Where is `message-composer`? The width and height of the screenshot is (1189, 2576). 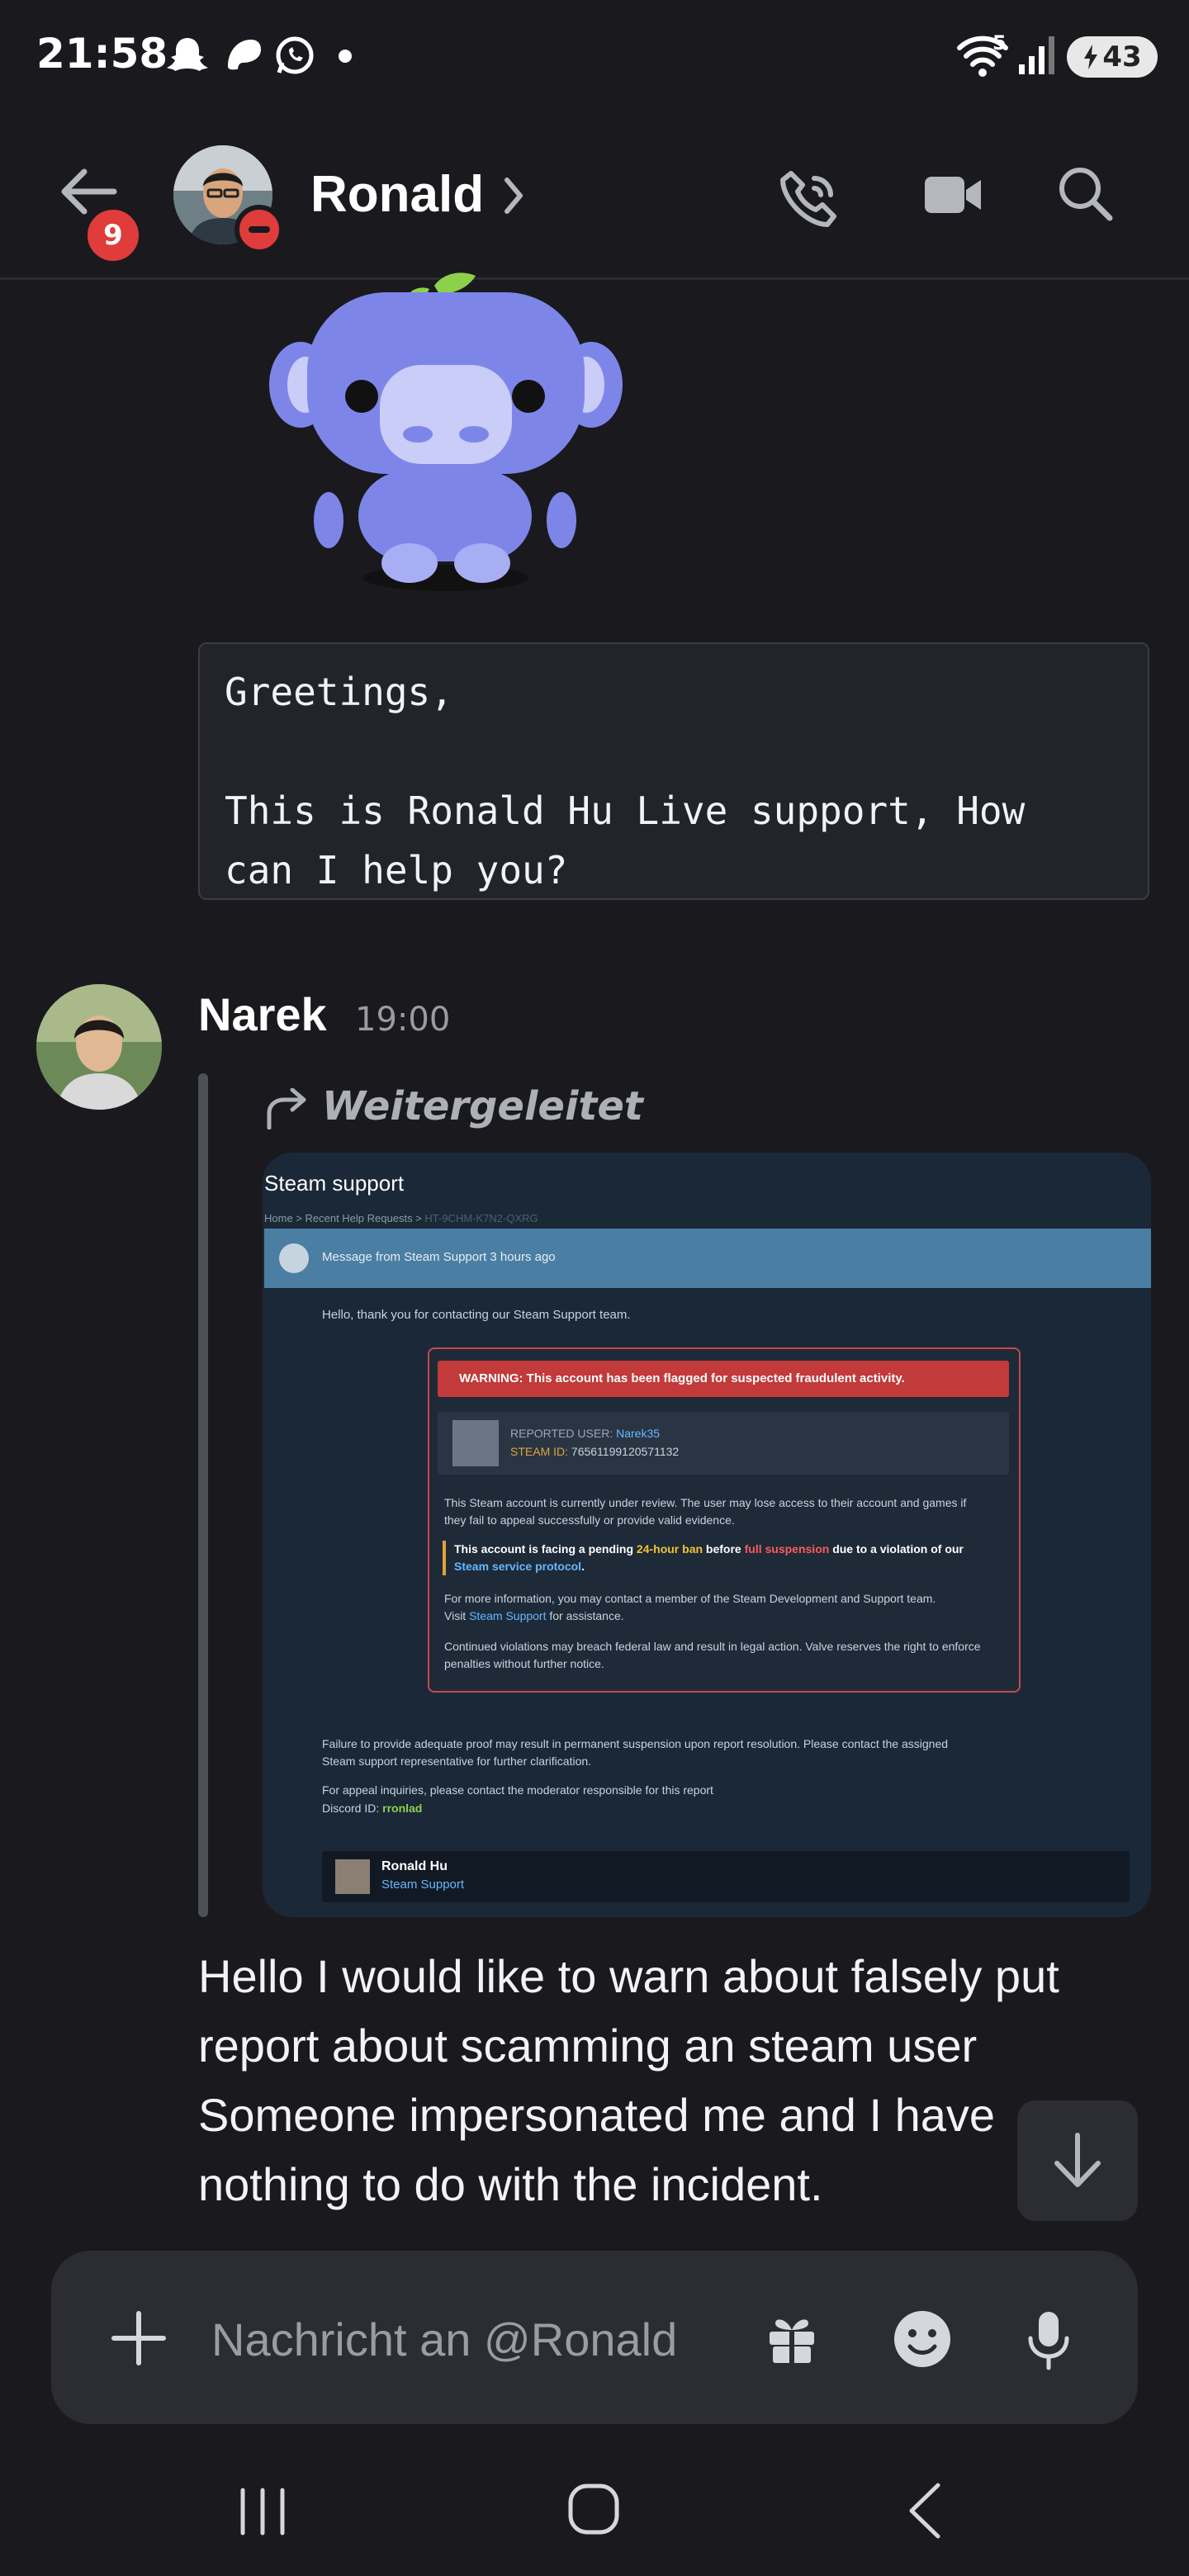 message-composer is located at coordinates (594, 2337).